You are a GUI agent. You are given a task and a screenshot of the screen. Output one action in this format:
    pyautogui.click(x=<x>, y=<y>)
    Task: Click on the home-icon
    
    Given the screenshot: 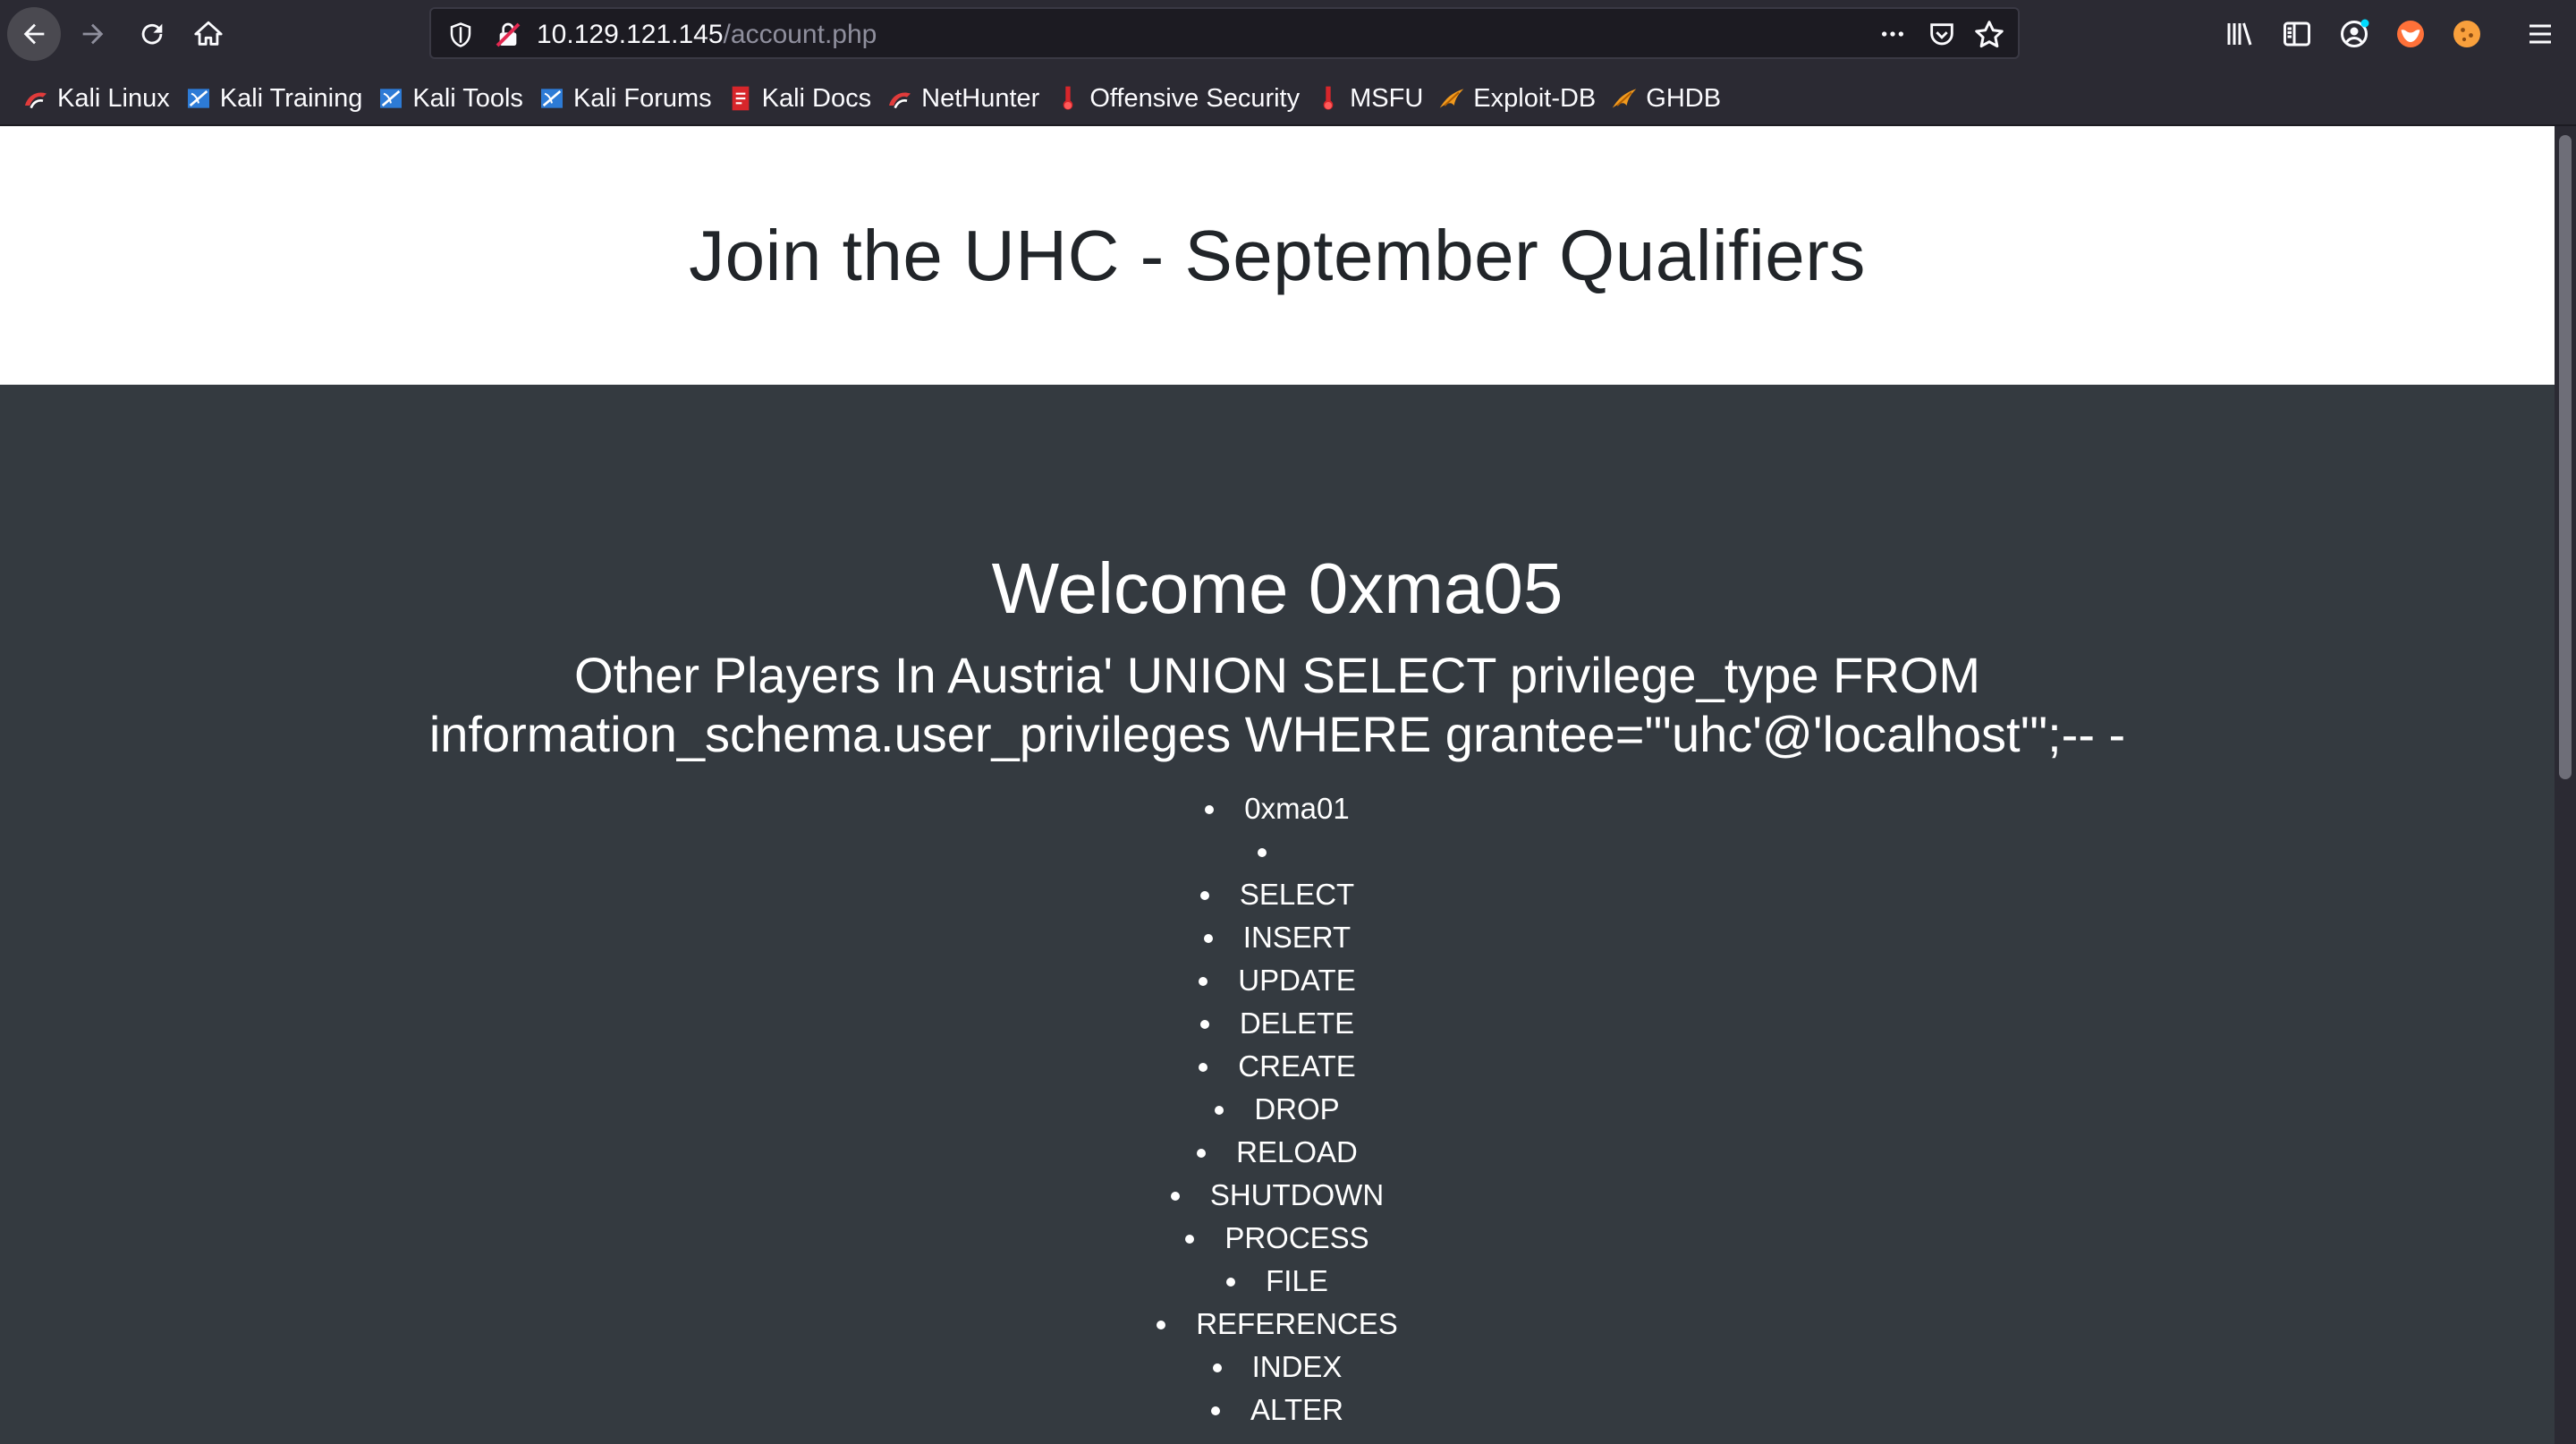 What is the action you would take?
    pyautogui.click(x=208, y=33)
    